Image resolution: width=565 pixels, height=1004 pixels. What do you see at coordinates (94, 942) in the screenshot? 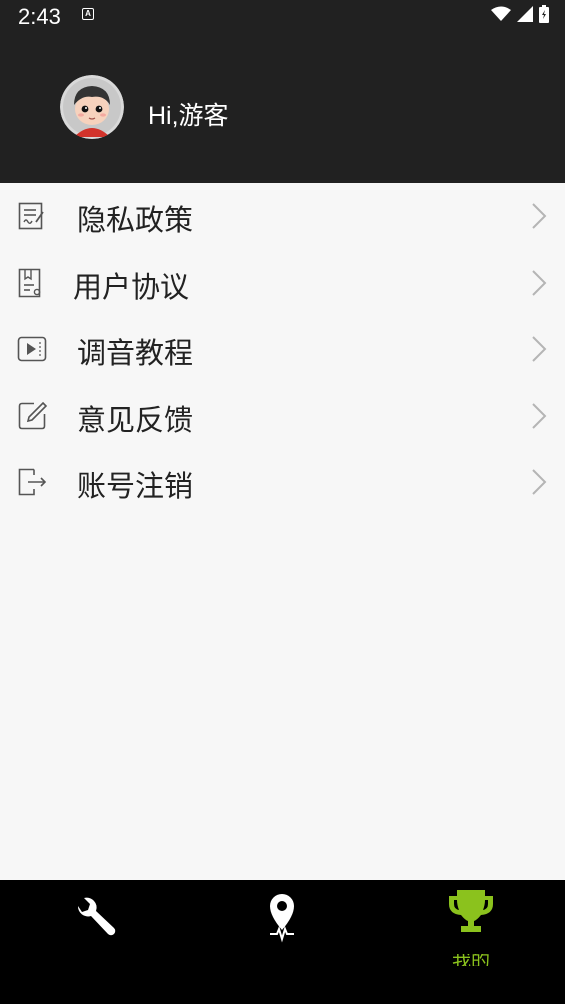
I see `tab-tools` at bounding box center [94, 942].